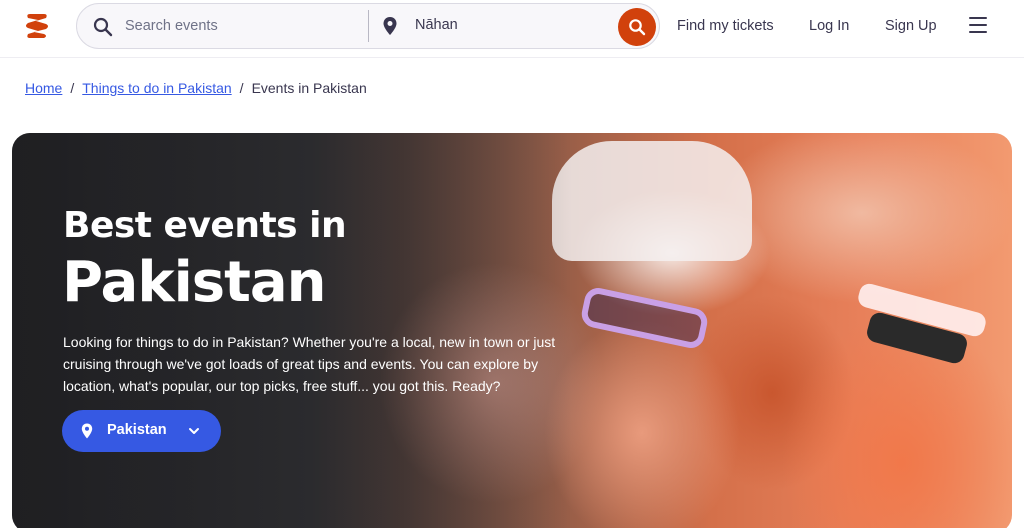 The image size is (1024, 528). Describe the element at coordinates (978, 25) in the screenshot. I see `hamburger-menu-icon` at that location.